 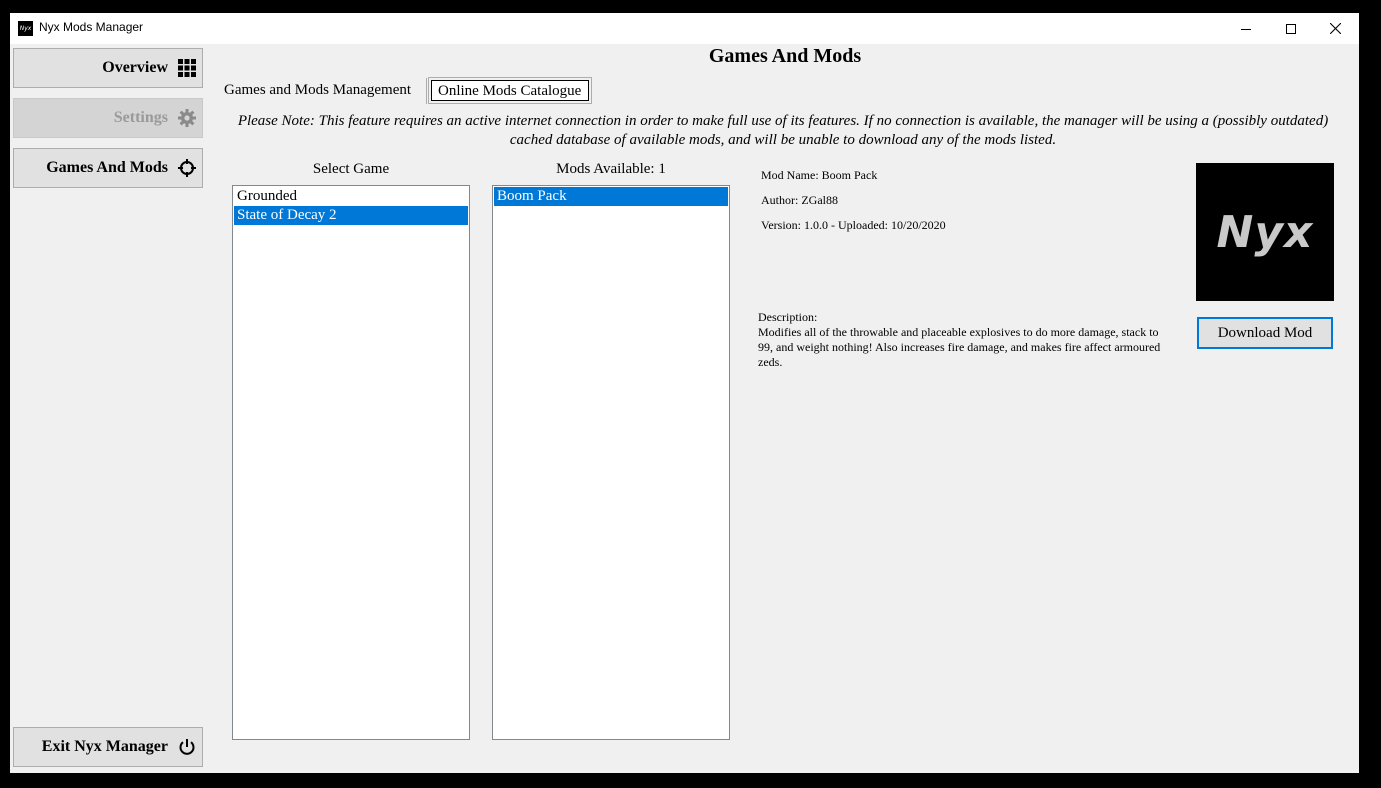 I want to click on close-icon, so click(x=1335, y=28).